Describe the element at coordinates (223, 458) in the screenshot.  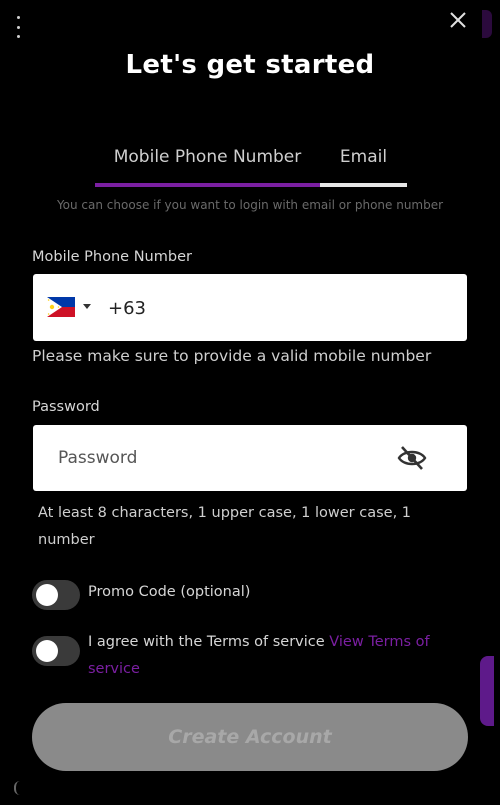
I see `password-input` at that location.